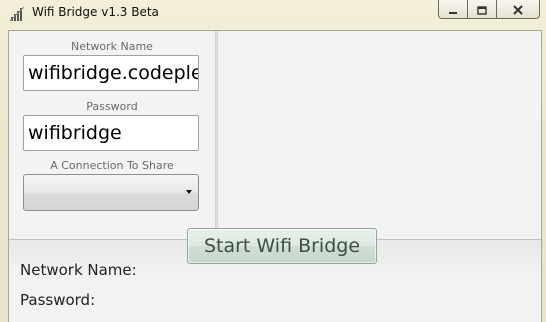 Image resolution: width=546 pixels, height=322 pixels. I want to click on wifi-signal-icon, so click(17, 14).